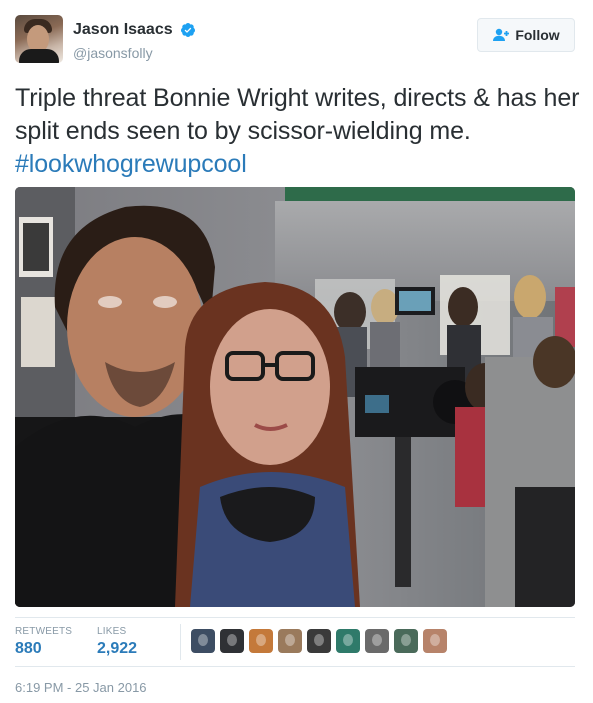 The width and height of the screenshot is (593, 703). What do you see at coordinates (81, 687) in the screenshot?
I see `tweet-timestamp: 6:19 PM - 25 Jan 2016` at bounding box center [81, 687].